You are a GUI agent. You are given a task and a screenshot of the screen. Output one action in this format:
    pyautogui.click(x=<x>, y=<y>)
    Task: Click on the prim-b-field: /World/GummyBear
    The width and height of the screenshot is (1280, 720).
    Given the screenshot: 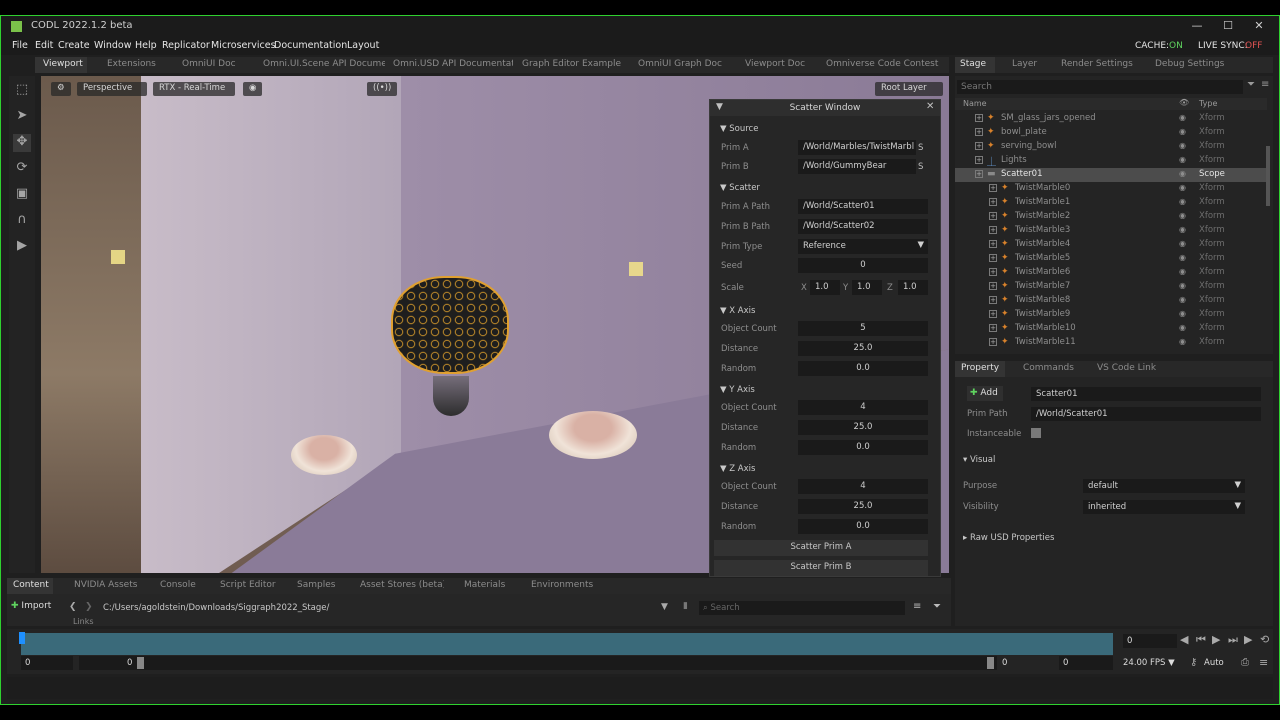 What is the action you would take?
    pyautogui.click(x=857, y=166)
    